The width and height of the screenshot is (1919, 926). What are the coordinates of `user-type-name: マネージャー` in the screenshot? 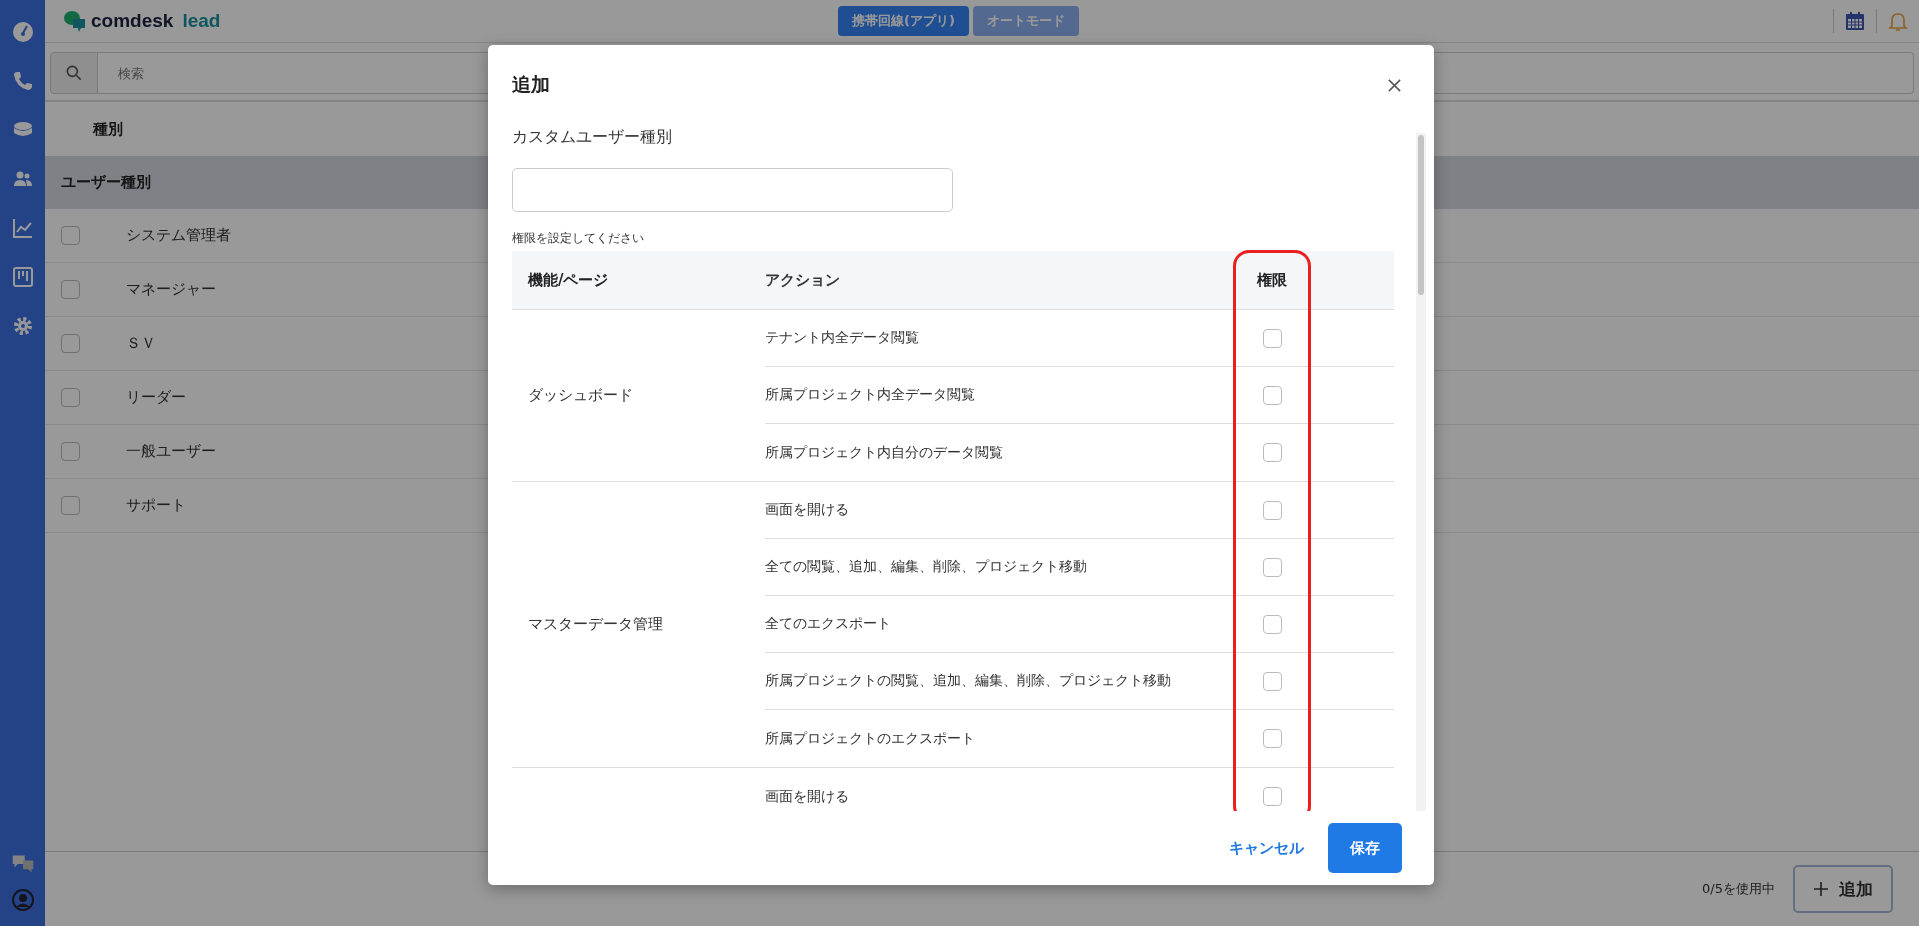 It's located at (171, 289).